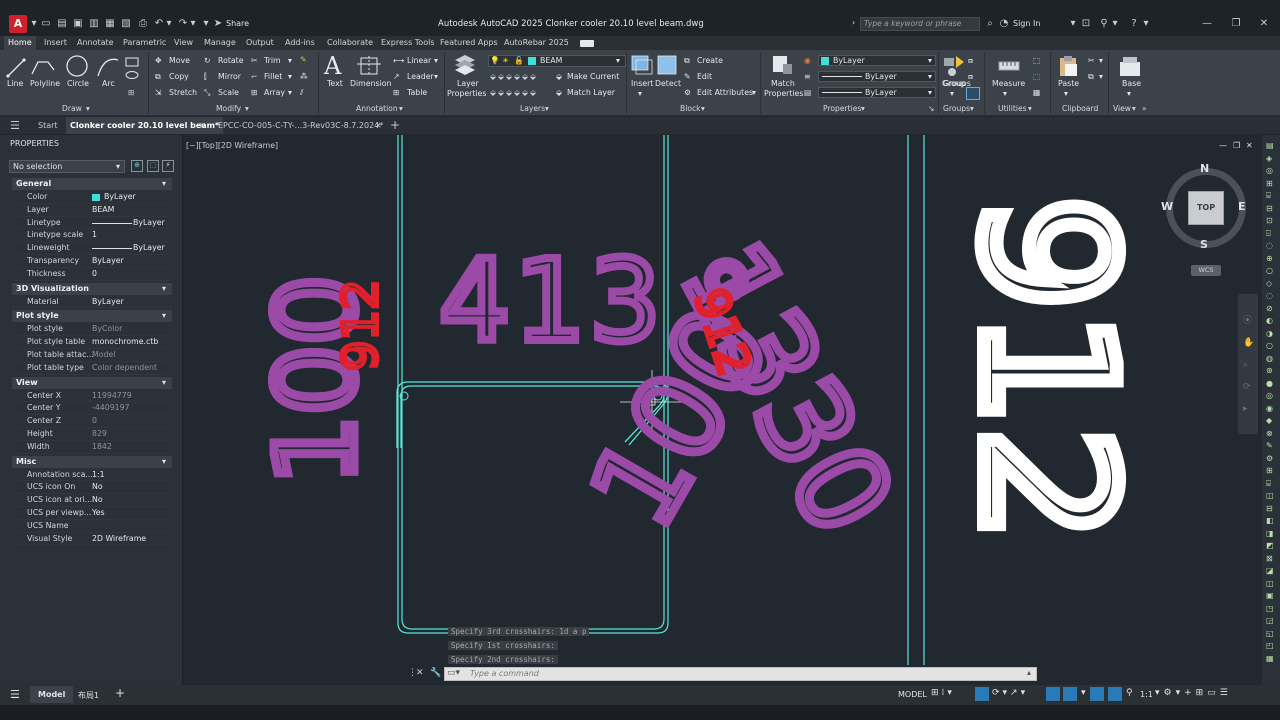  What do you see at coordinates (78, 84) in the screenshot?
I see `circle-button: Circle` at bounding box center [78, 84].